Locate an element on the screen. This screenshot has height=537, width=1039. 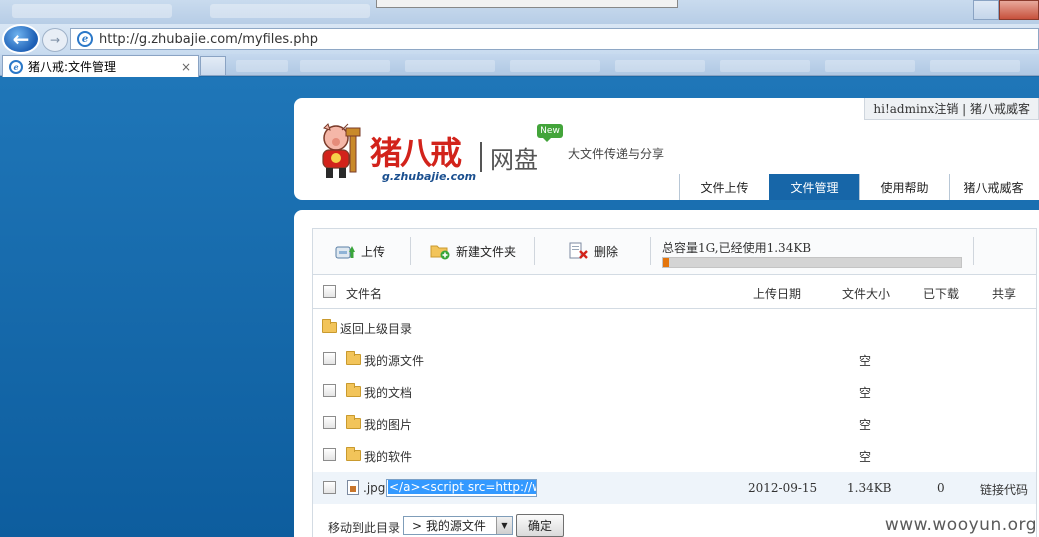
arrow-right-icon: → is located at coordinates (55, 40).